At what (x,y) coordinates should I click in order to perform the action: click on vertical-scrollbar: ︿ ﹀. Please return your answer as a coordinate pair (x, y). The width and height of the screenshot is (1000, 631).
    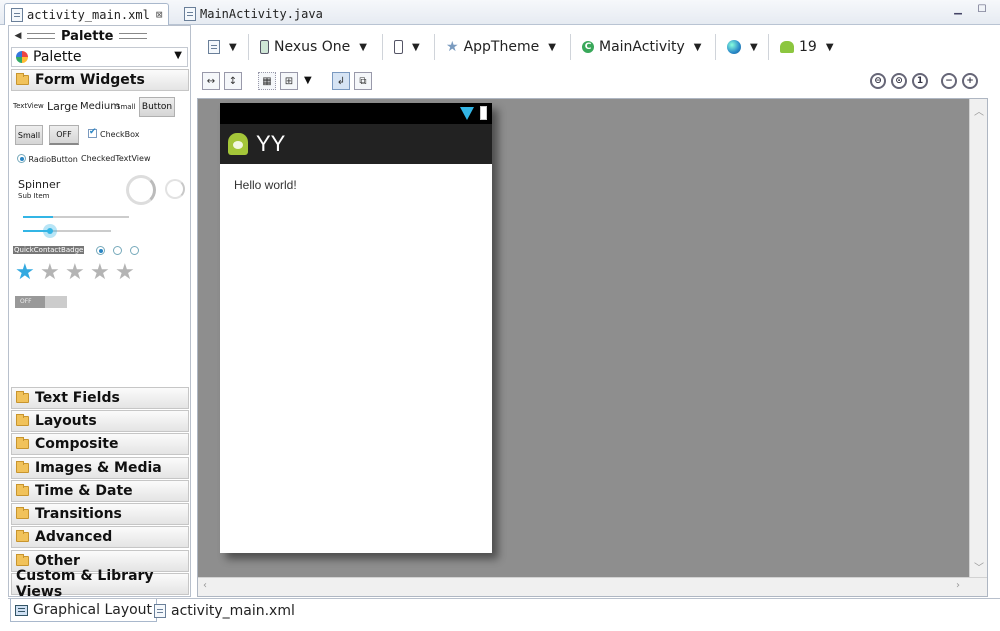
    Looking at the image, I should click on (978, 338).